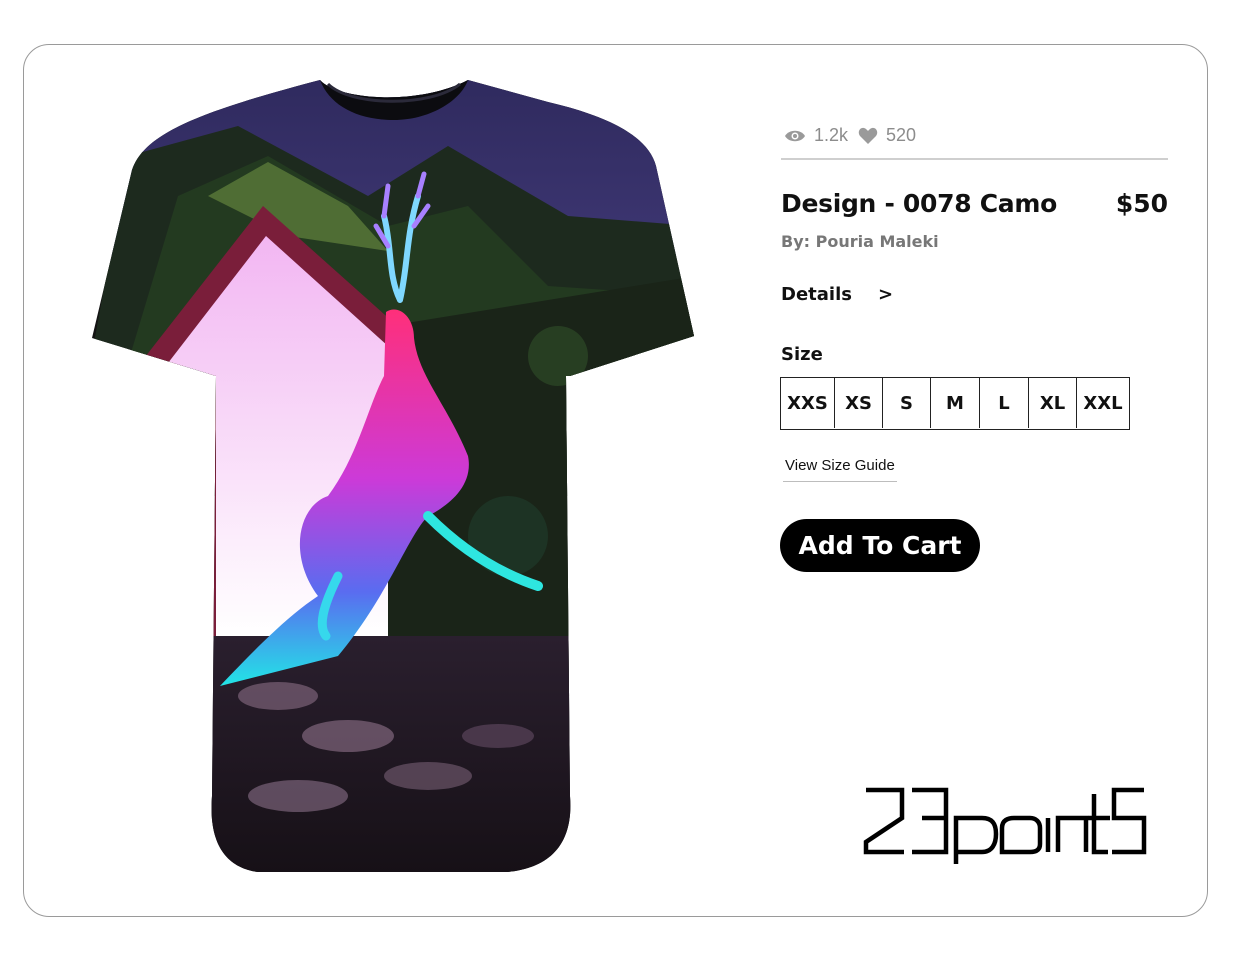 The width and height of the screenshot is (1234, 963). What do you see at coordinates (1006, 824) in the screenshot?
I see `brand-logo` at bounding box center [1006, 824].